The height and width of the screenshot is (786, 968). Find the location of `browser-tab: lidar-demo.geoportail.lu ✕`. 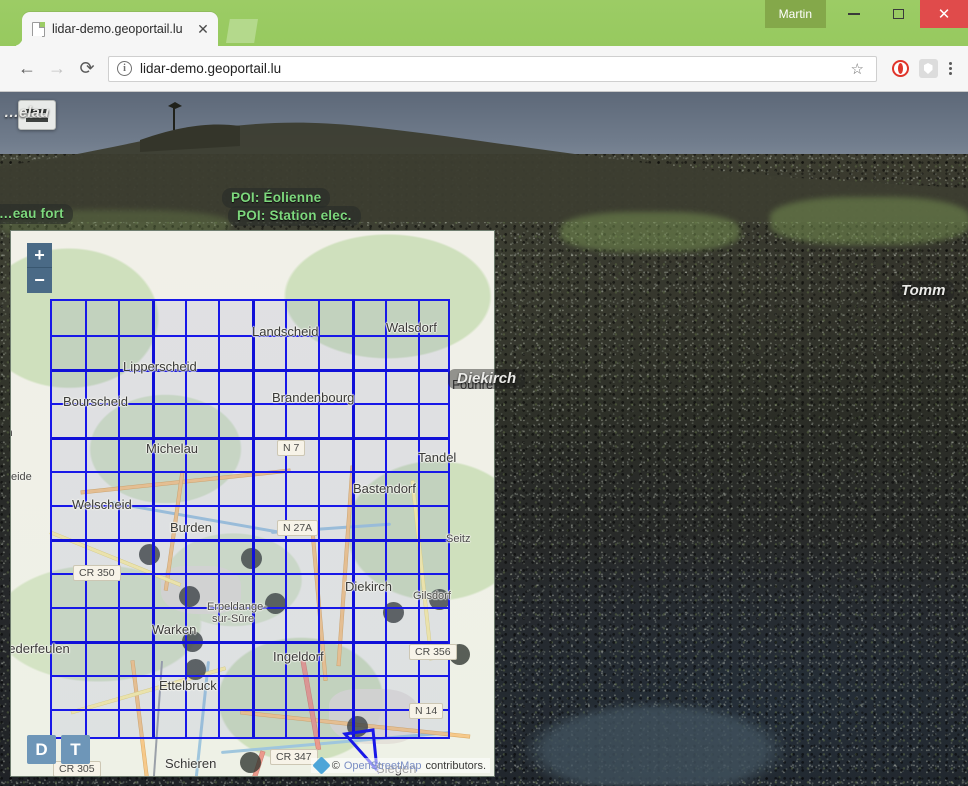

browser-tab: lidar-demo.geoportail.lu ✕ is located at coordinates (120, 29).